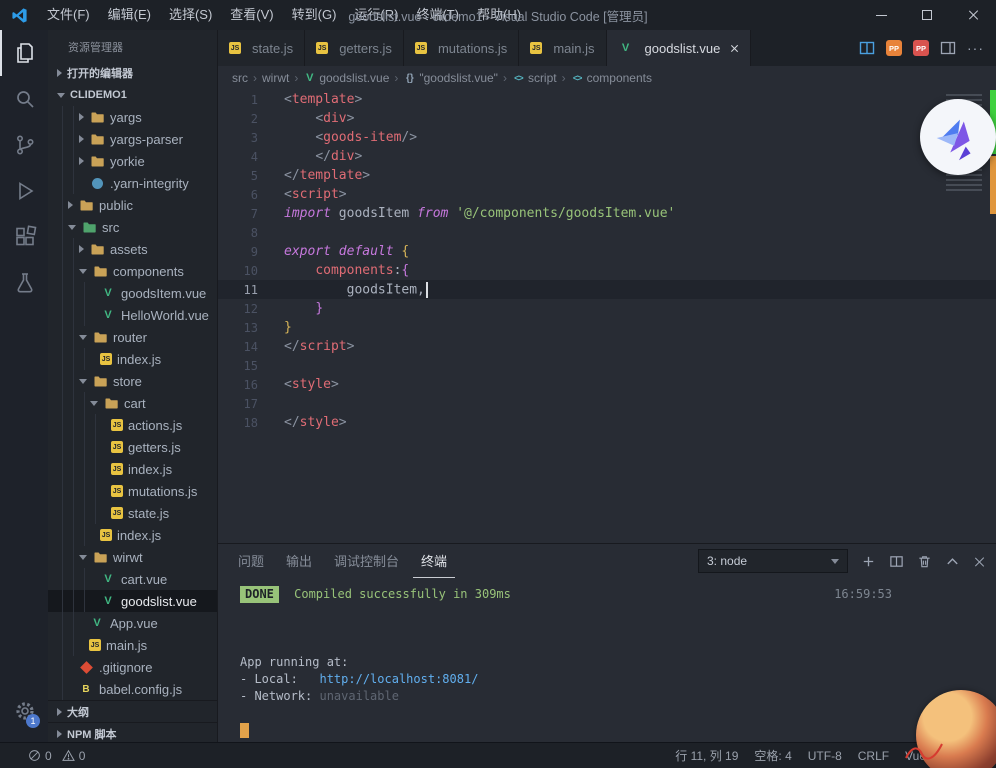  Describe the element at coordinates (127, 645) in the screenshot. I see `tree-item-label: main.js` at that location.